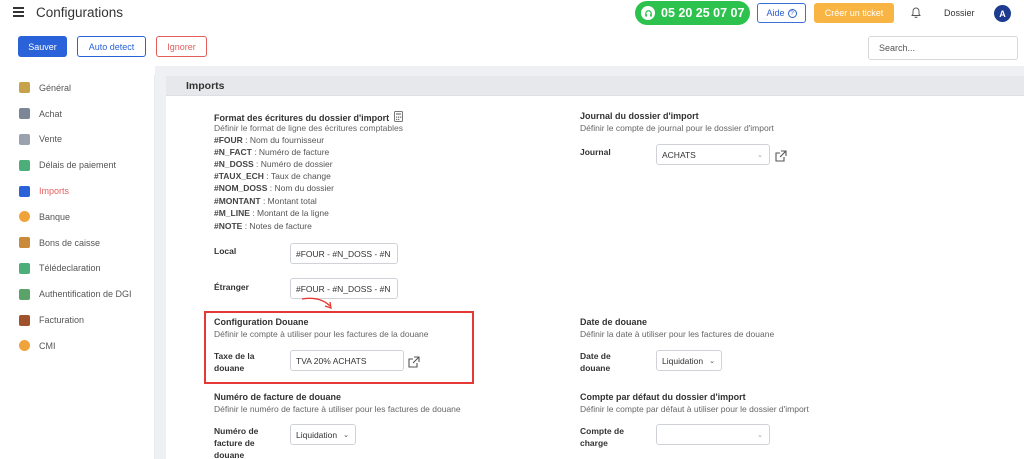 The image size is (1024, 459). I want to click on code-key: #NOM_DOSS, so click(241, 188).